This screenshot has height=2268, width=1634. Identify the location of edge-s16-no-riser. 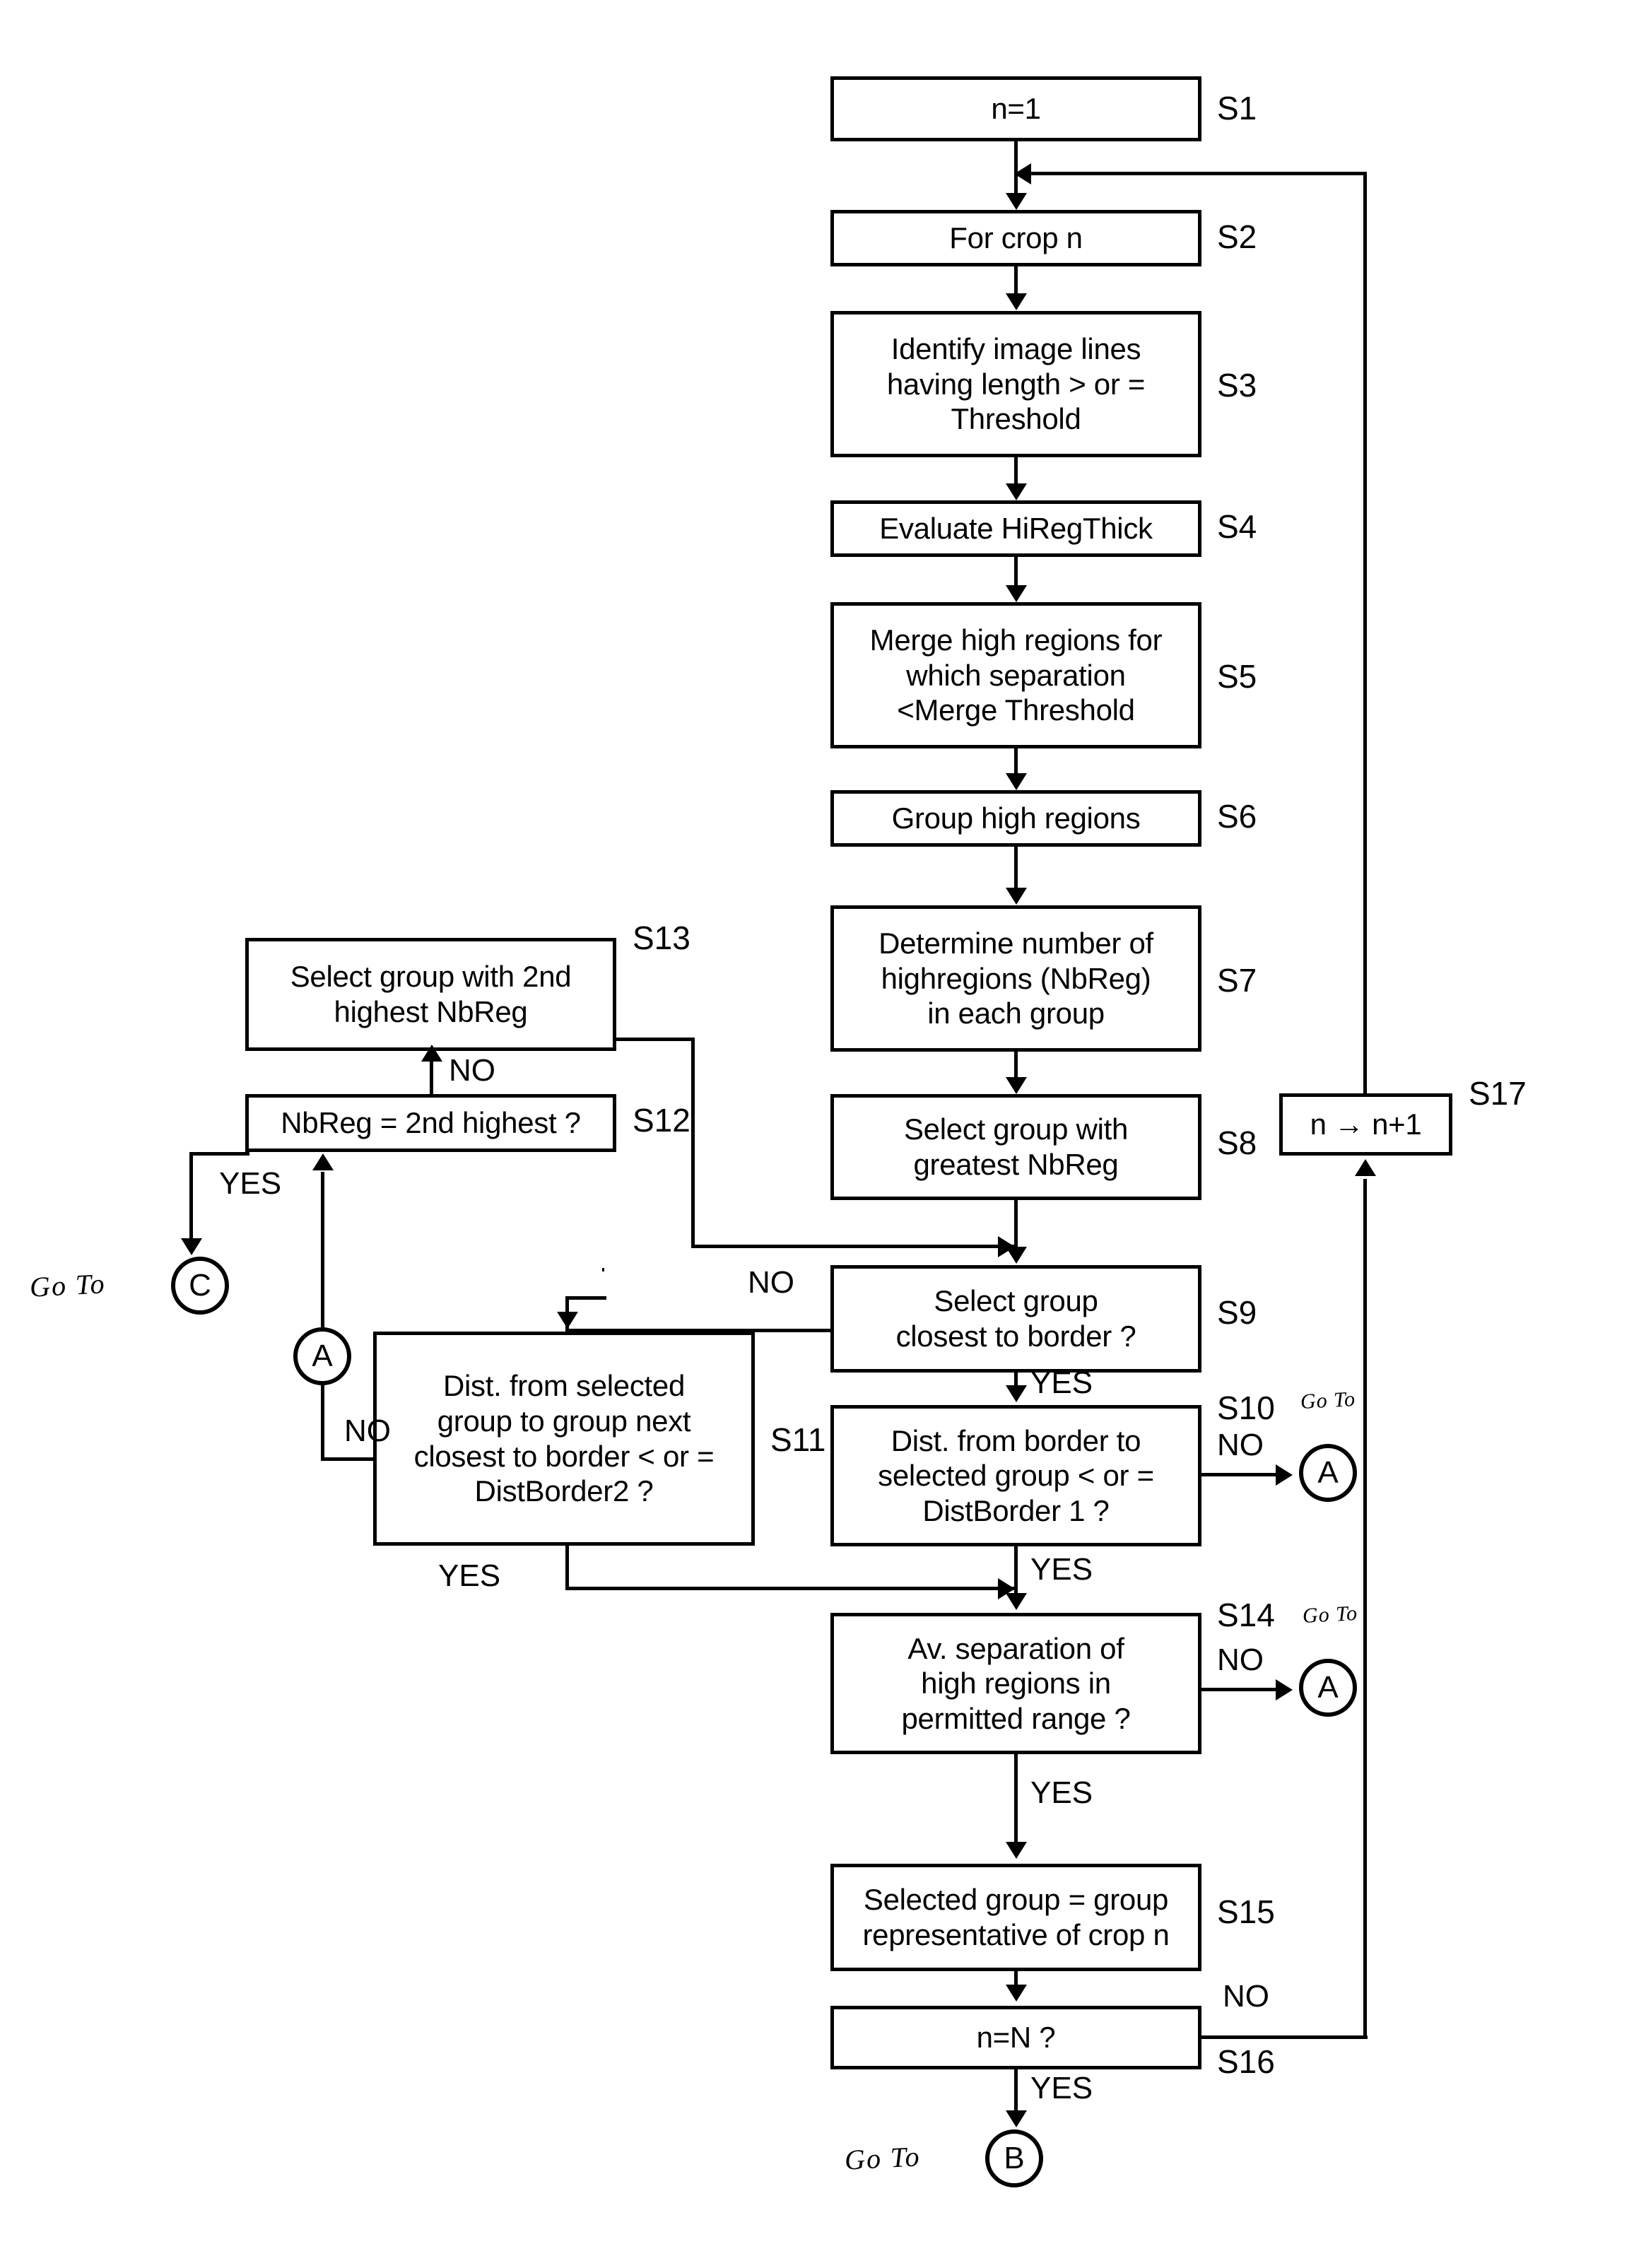
(1365, 1608).